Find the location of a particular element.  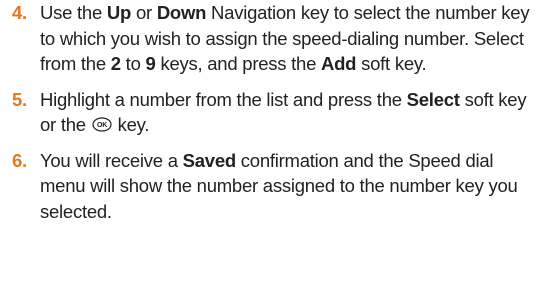

step-text: Use the is located at coordinates (73, 12).